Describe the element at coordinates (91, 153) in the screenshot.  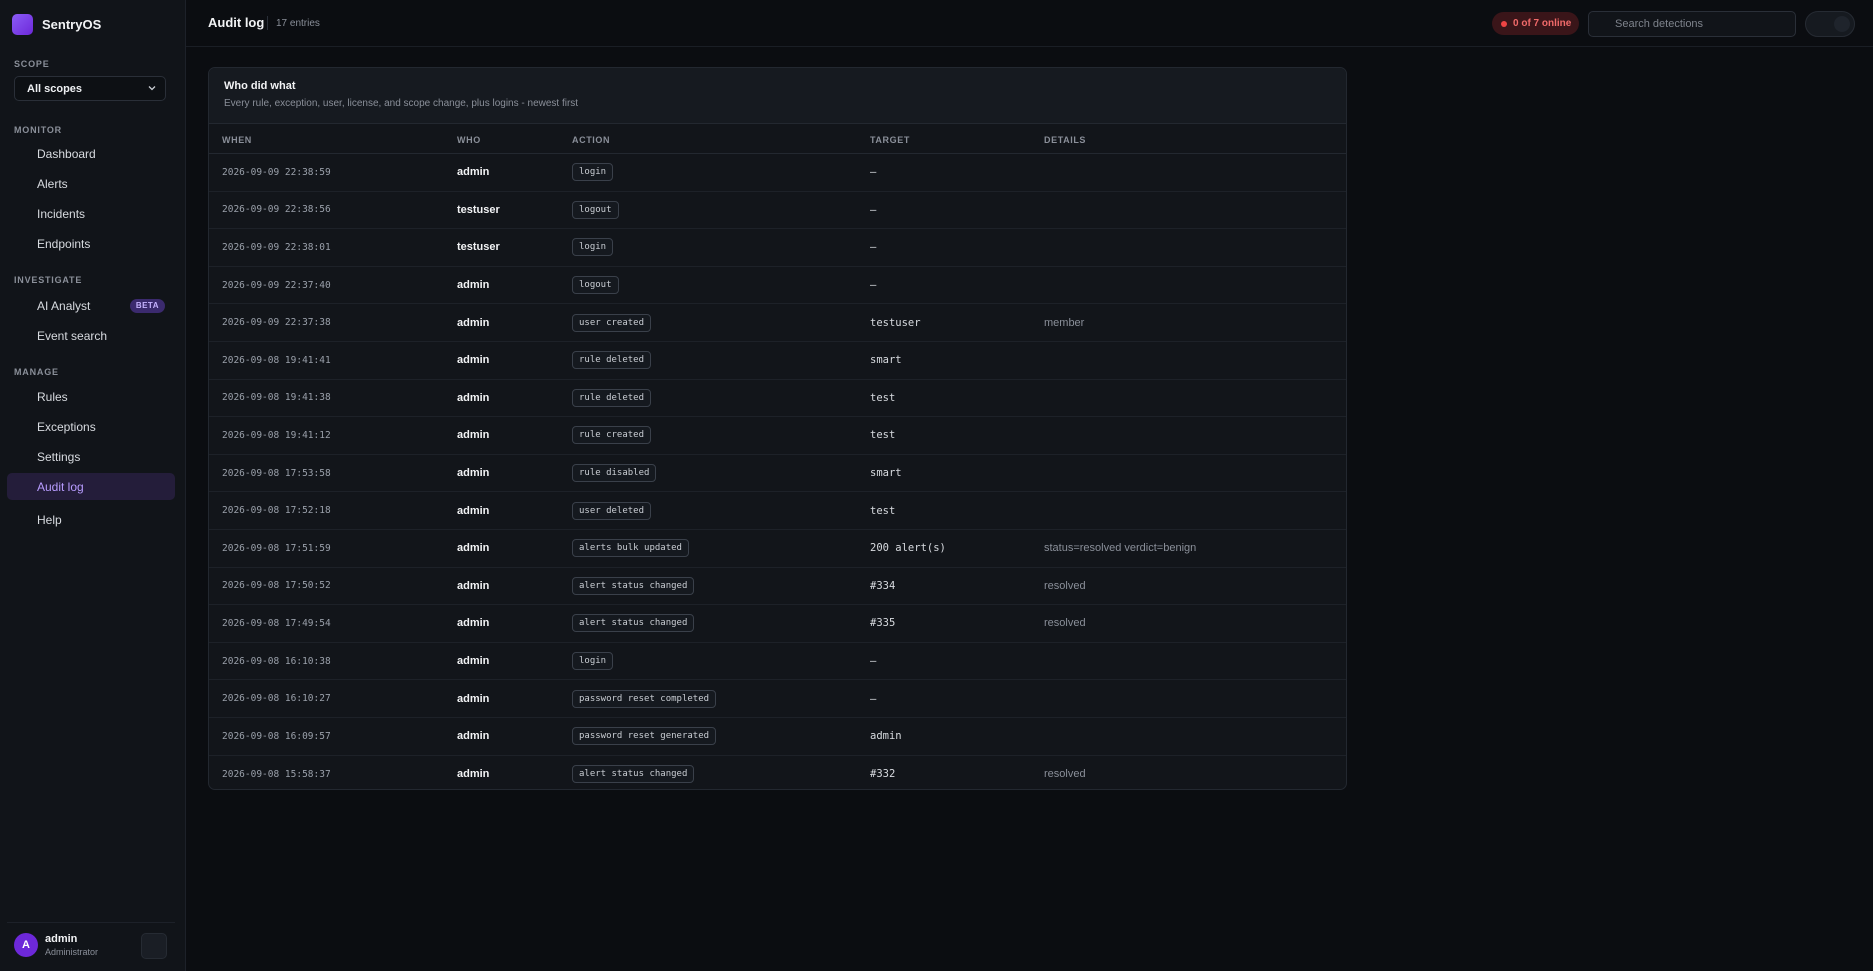
I see `sidebar-item-dashboard: Dashboard` at that location.